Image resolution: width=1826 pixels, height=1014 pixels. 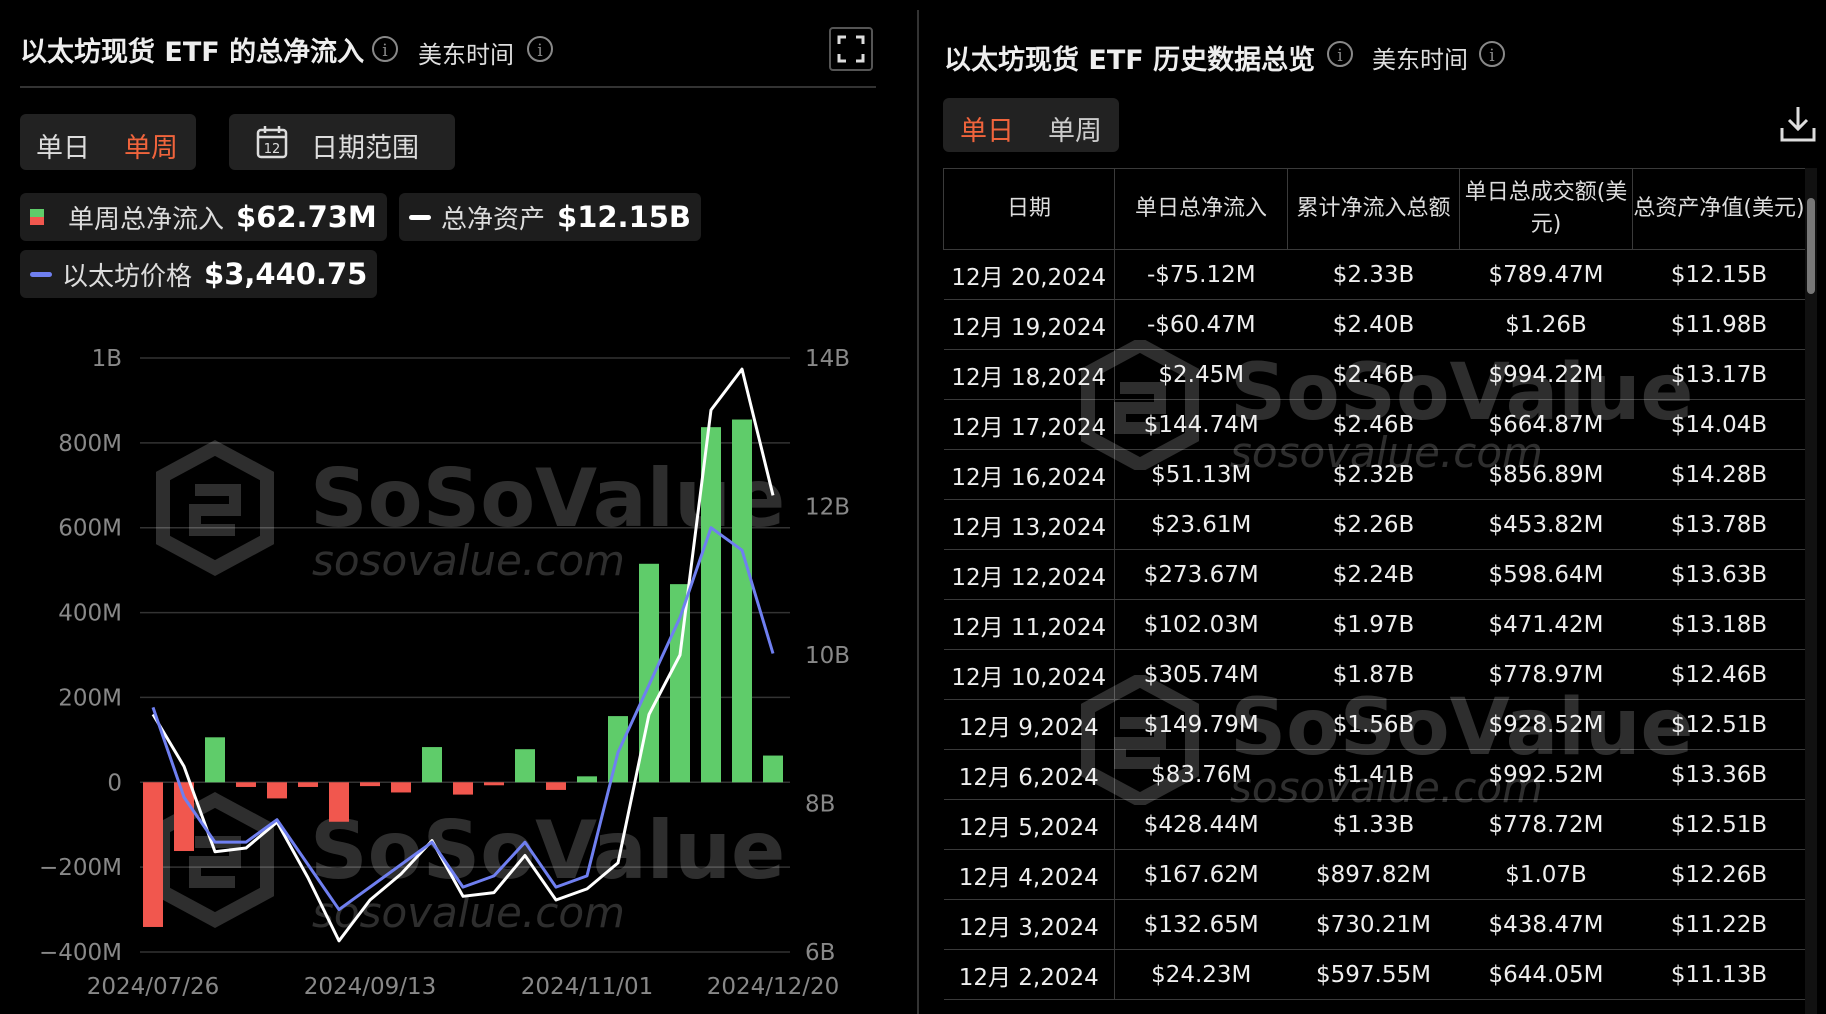 I want to click on table-row: 12月 11,2024 $102.03M $1.97B $471.42M $13.18B, so click(x=1374, y=624).